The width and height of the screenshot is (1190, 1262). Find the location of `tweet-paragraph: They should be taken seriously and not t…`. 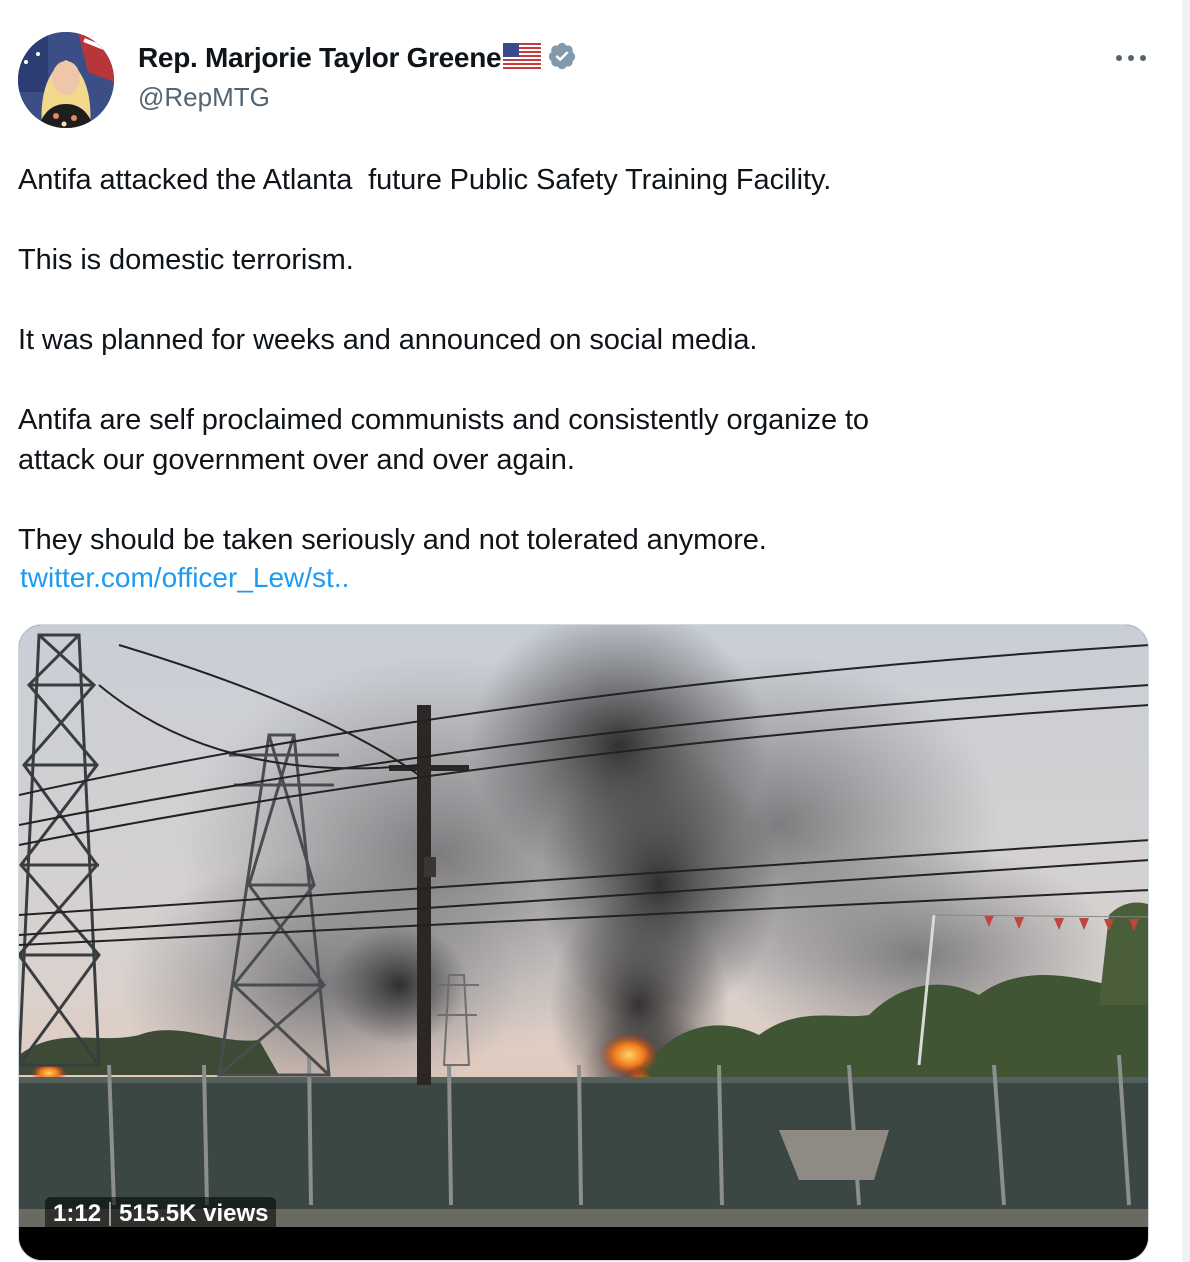

tweet-paragraph: They should be taken seriously and not t… is located at coordinates (392, 540).